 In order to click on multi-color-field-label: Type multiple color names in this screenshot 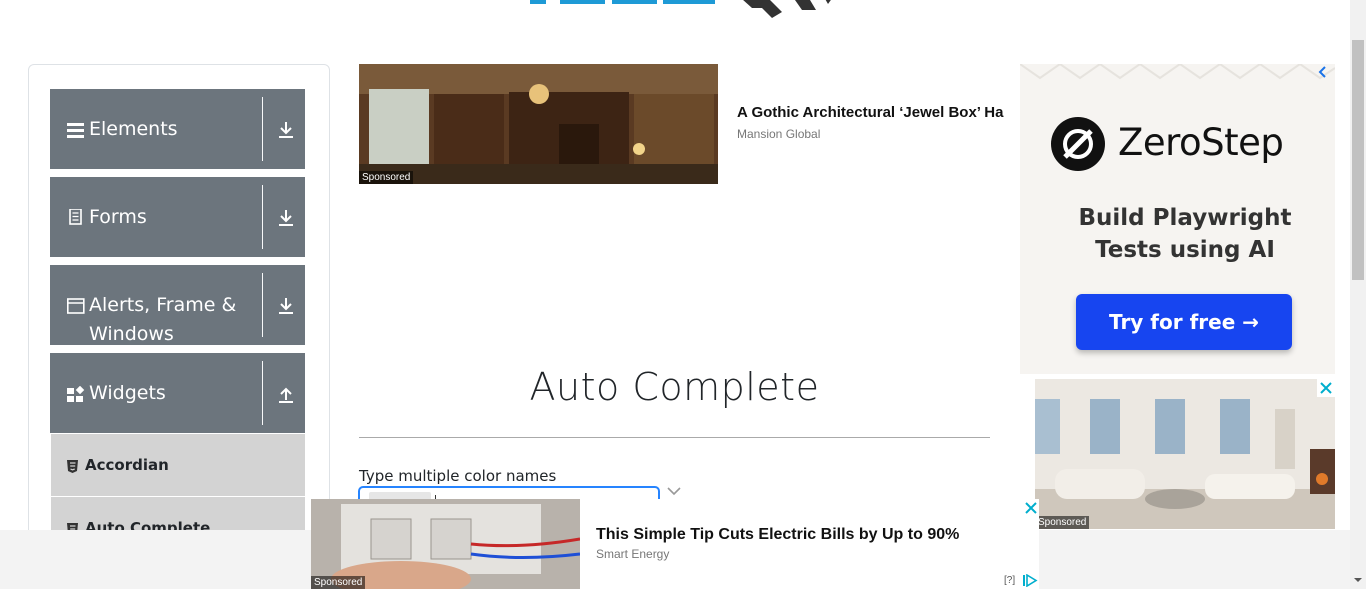, I will do `click(458, 476)`.